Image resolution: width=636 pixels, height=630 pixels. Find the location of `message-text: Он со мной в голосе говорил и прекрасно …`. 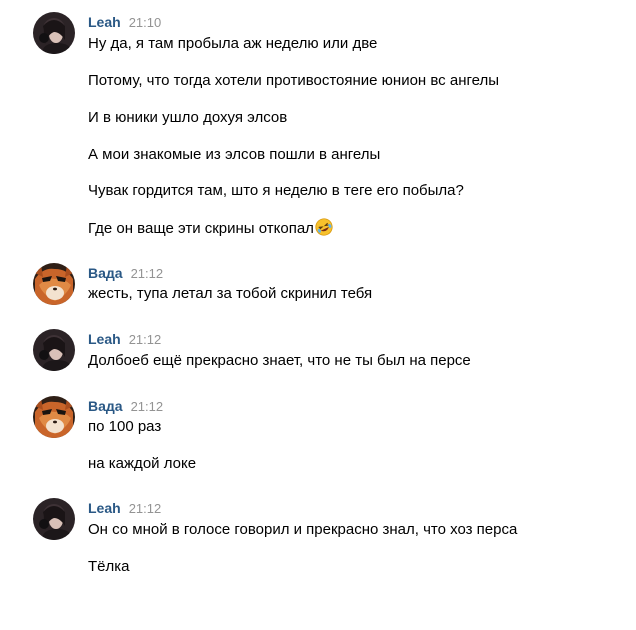

message-text: Он со мной в голосе говорил и прекрасно … is located at coordinates (303, 529).